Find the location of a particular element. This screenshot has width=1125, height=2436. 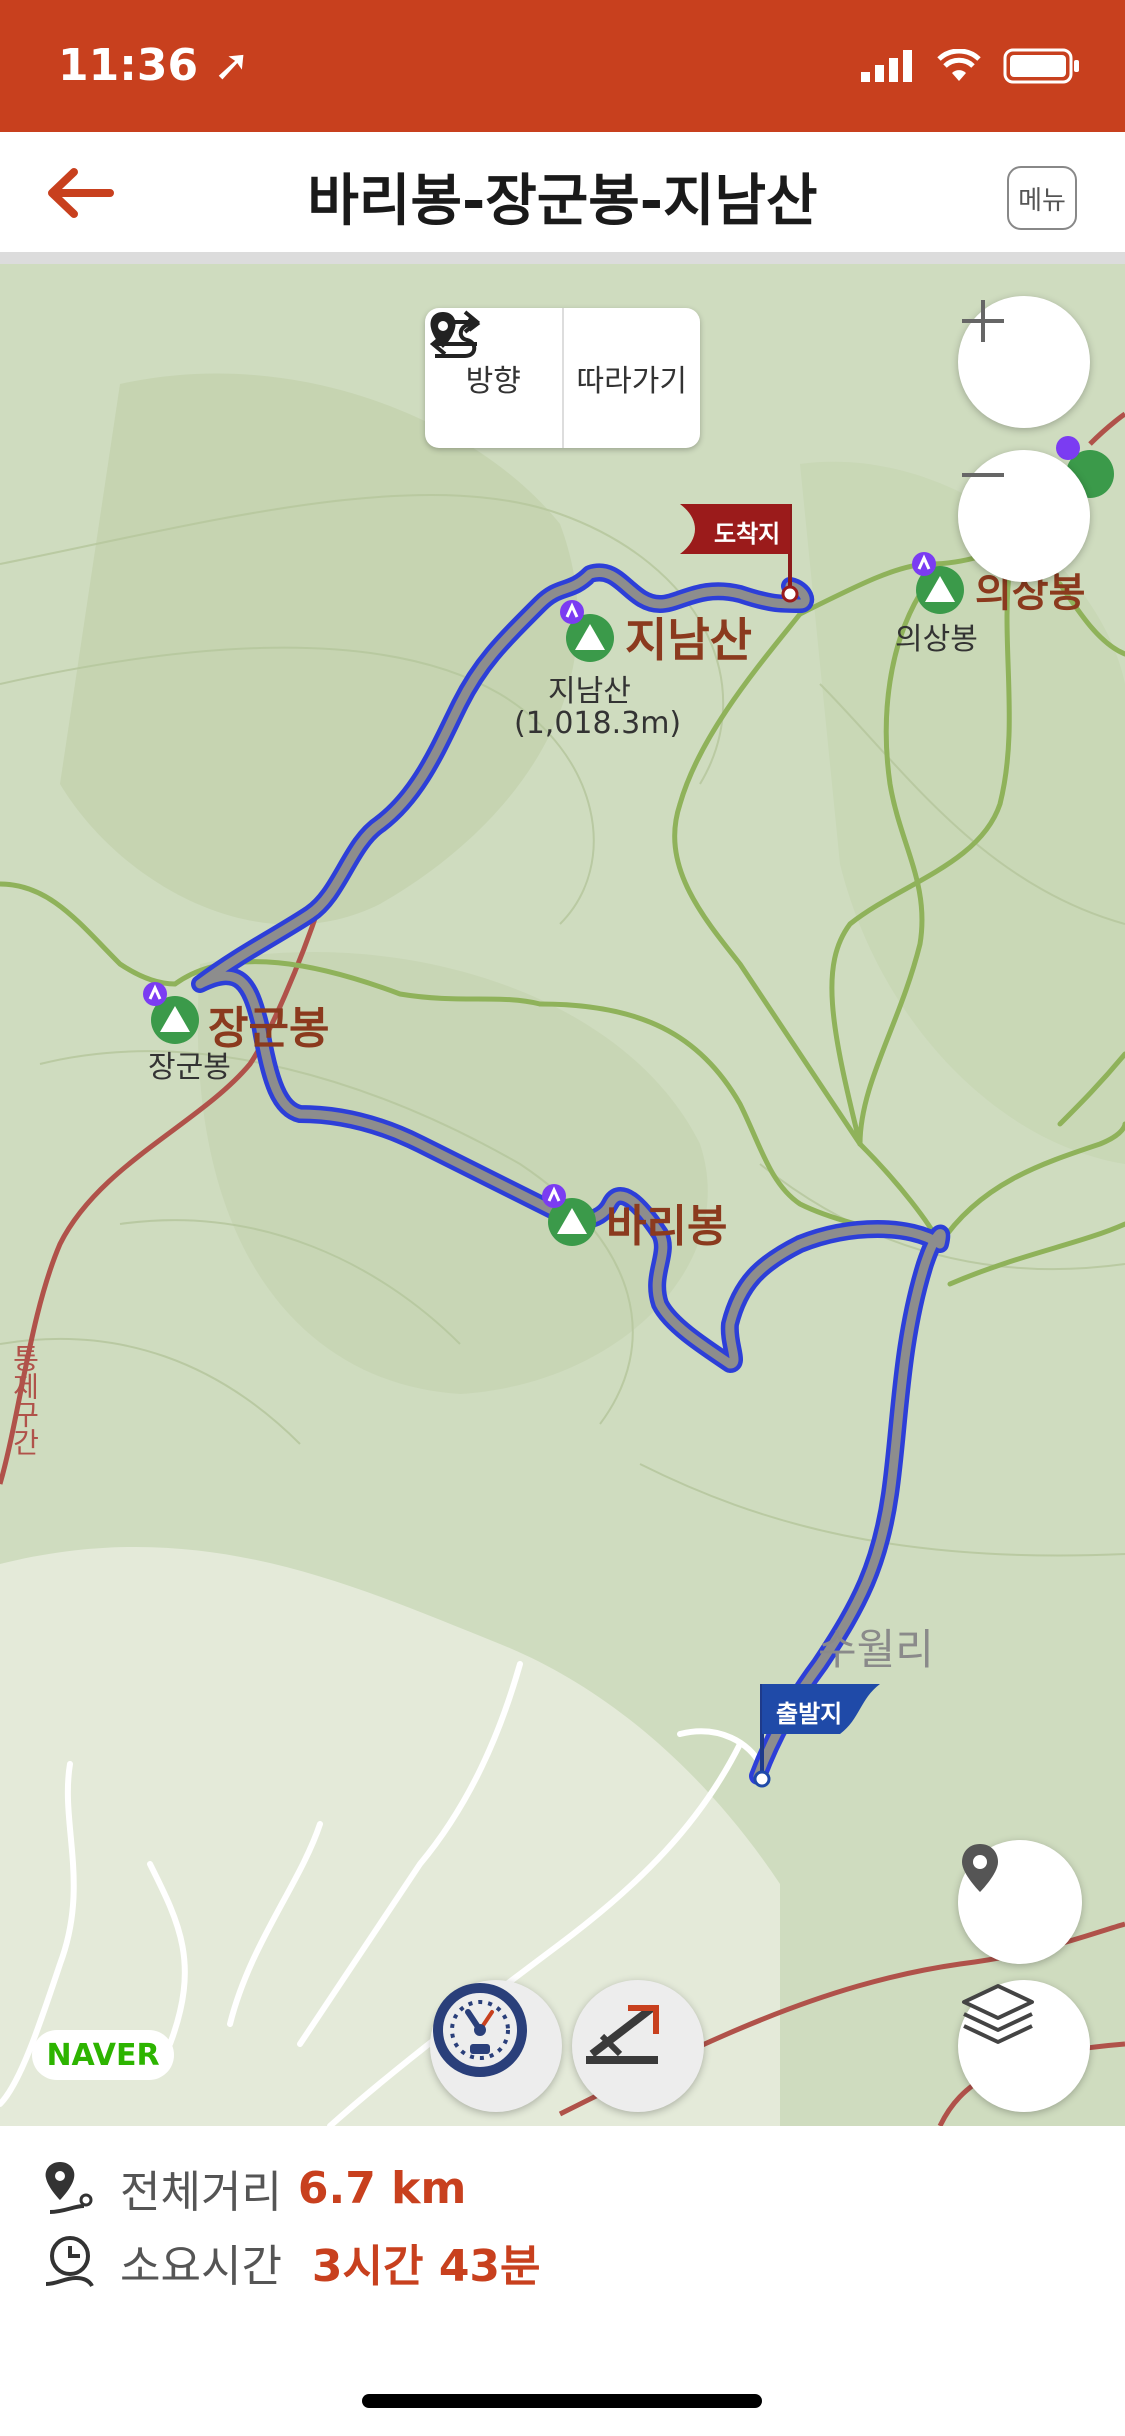

plus-icon is located at coordinates (983, 321).